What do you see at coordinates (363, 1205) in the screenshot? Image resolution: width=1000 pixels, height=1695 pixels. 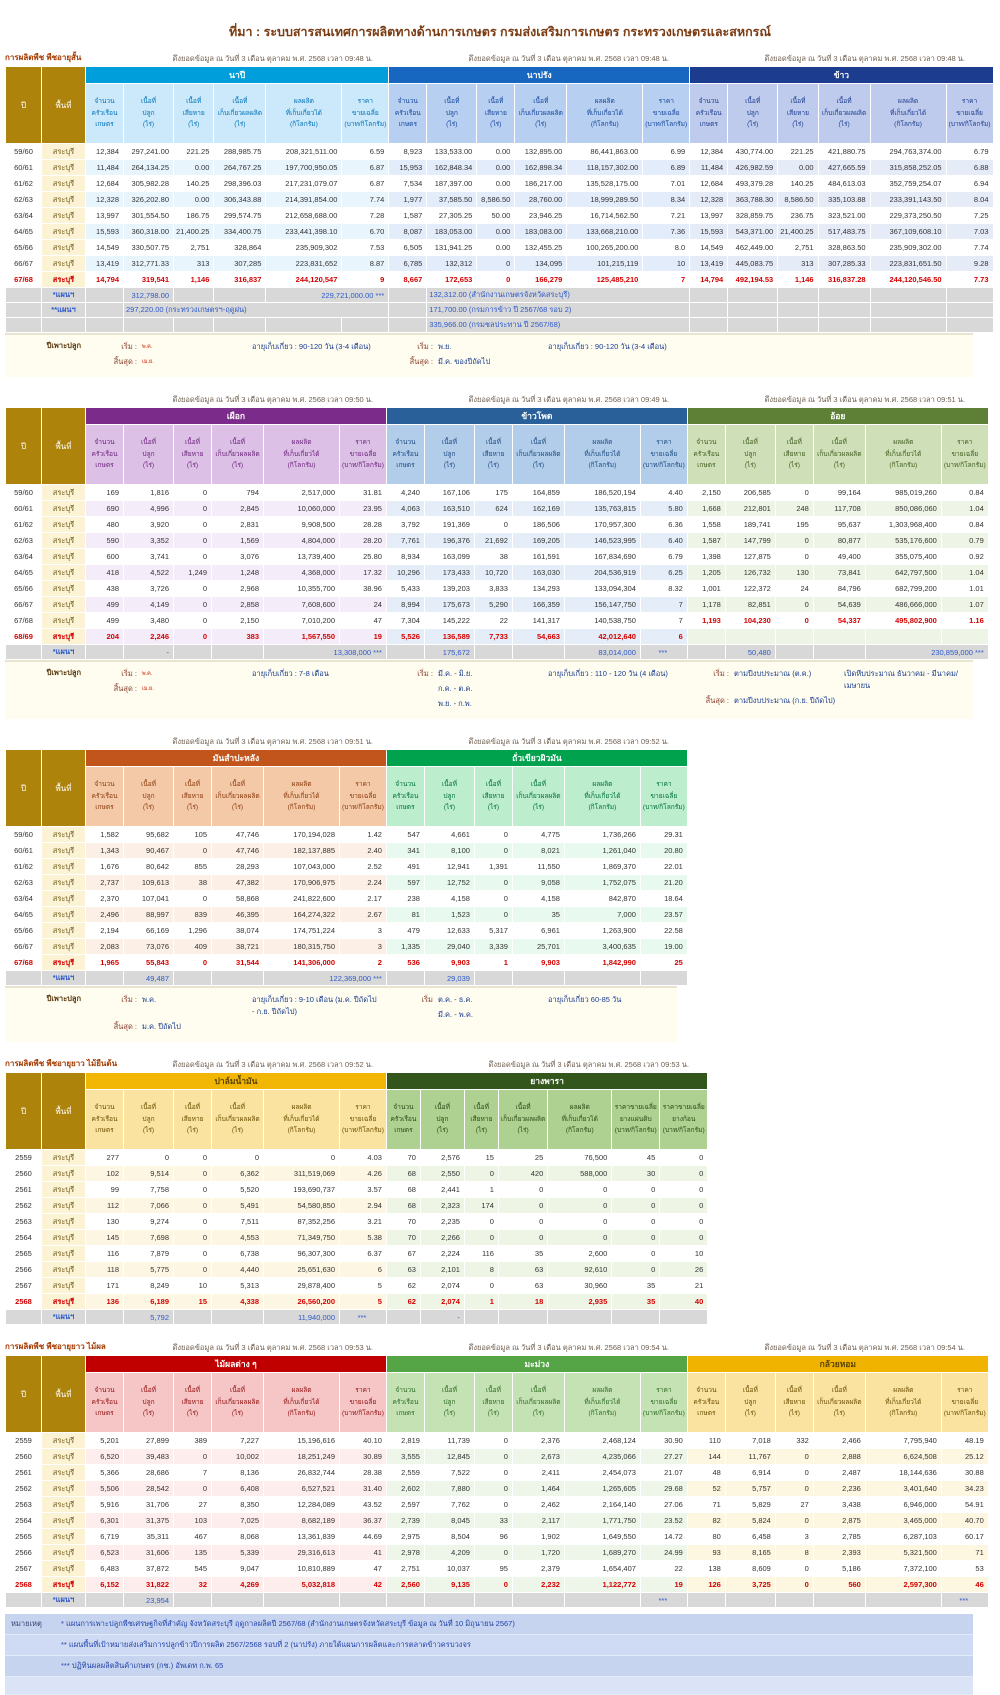 I see `data-cell: 2.94` at bounding box center [363, 1205].